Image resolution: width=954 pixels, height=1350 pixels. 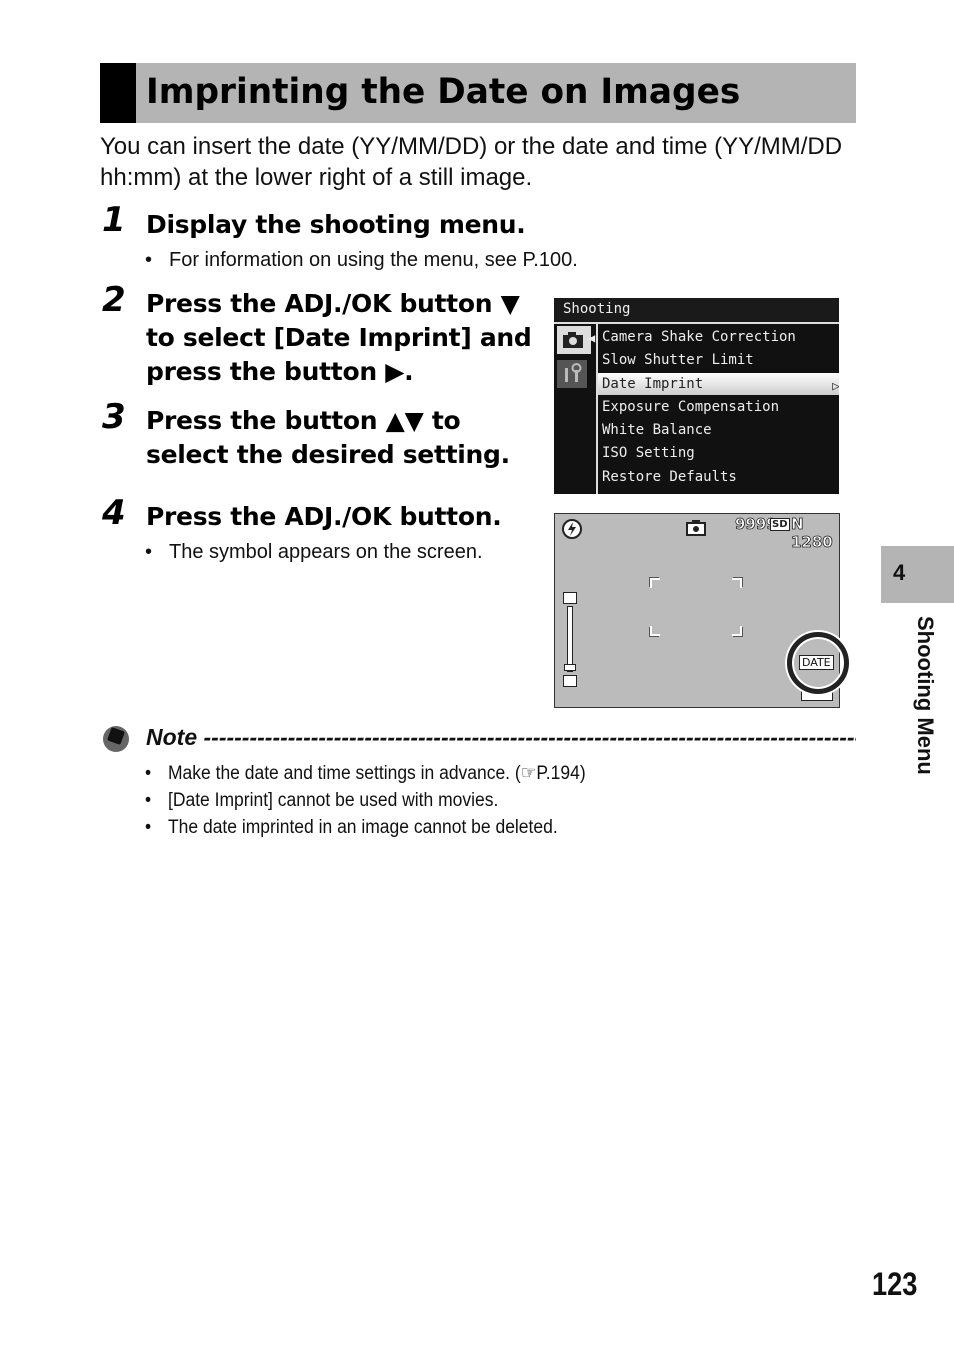 What do you see at coordinates (780, 524) in the screenshot?
I see `sd-card-icon: SD` at bounding box center [780, 524].